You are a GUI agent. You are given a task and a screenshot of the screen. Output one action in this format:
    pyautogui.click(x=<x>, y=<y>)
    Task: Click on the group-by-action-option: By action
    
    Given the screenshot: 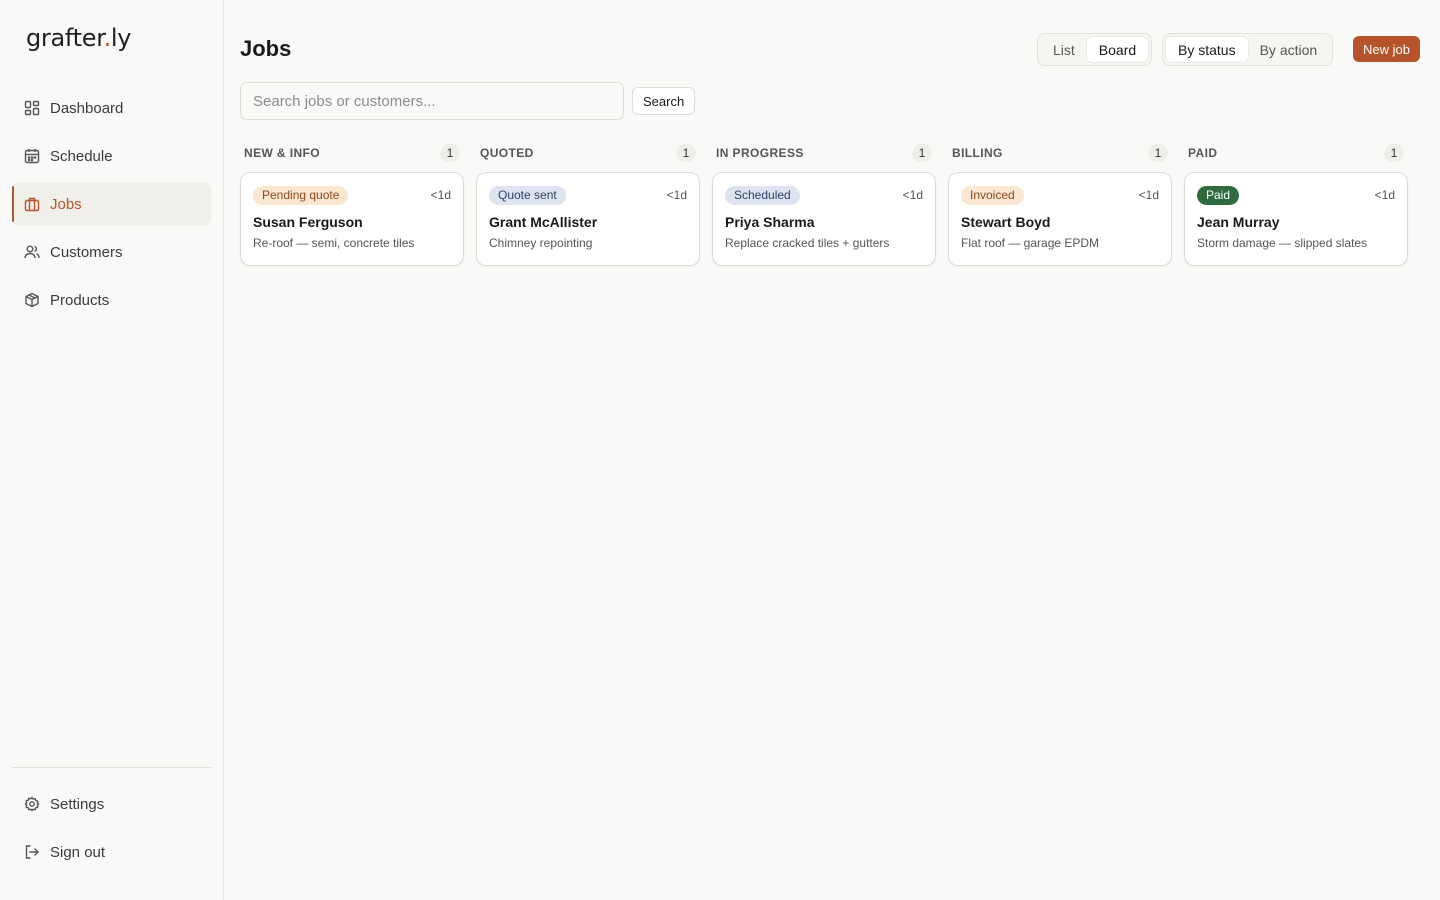 What is the action you would take?
    pyautogui.click(x=1289, y=49)
    